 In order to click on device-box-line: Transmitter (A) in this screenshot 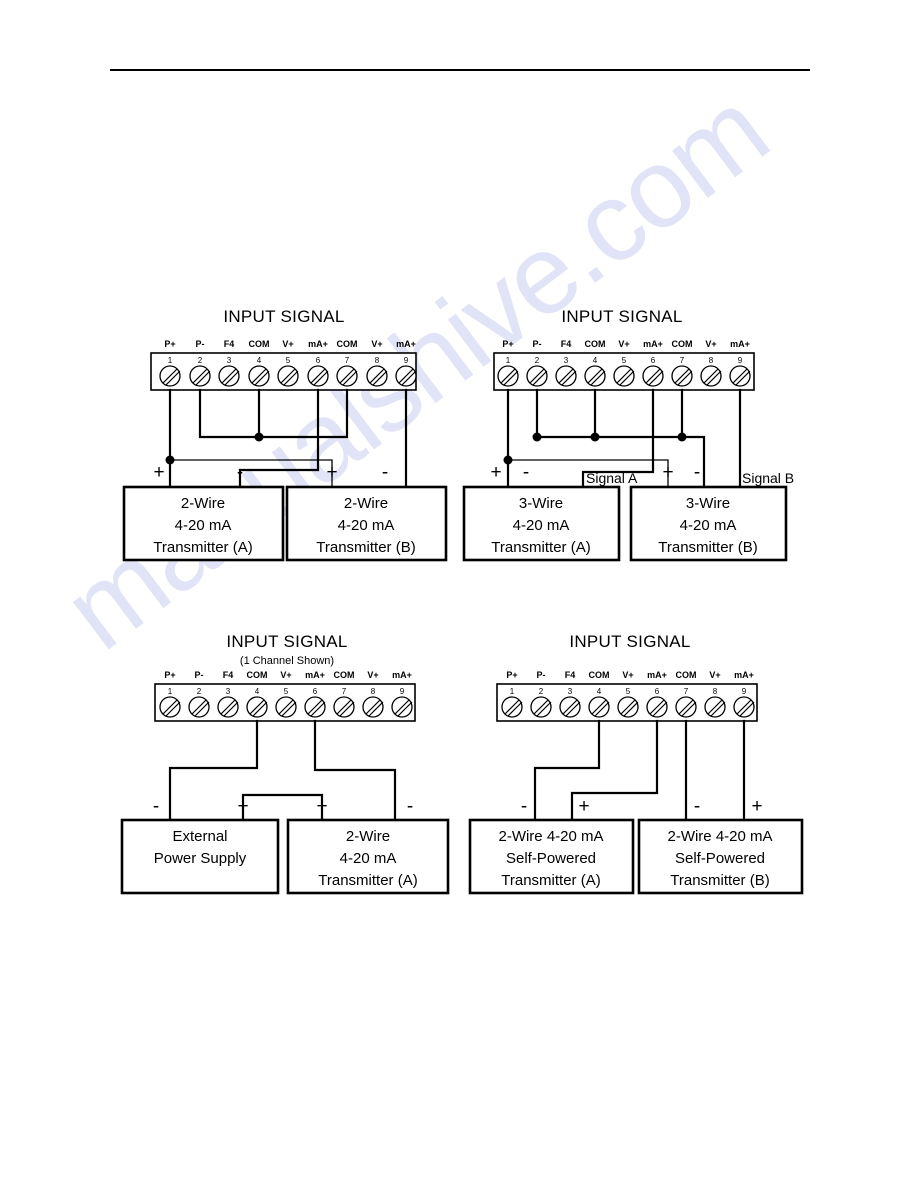, I will do `click(367, 880)`.